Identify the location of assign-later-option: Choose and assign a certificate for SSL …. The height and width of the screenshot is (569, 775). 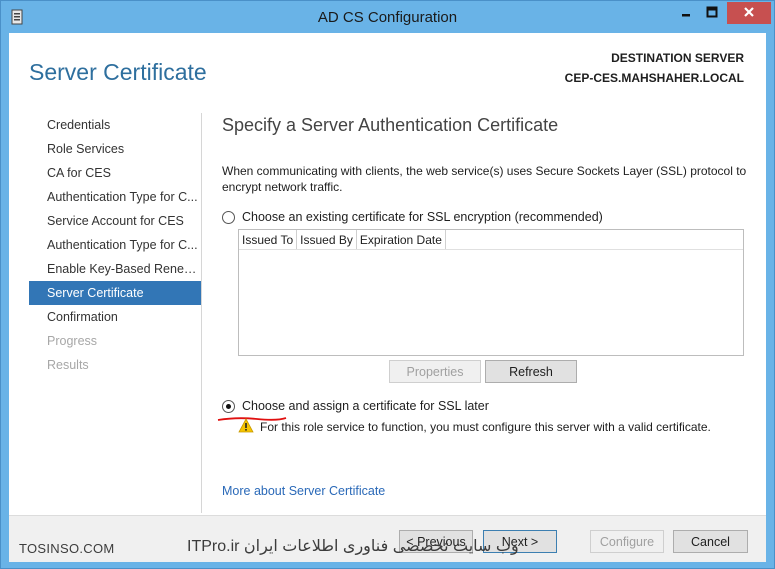
(355, 406).